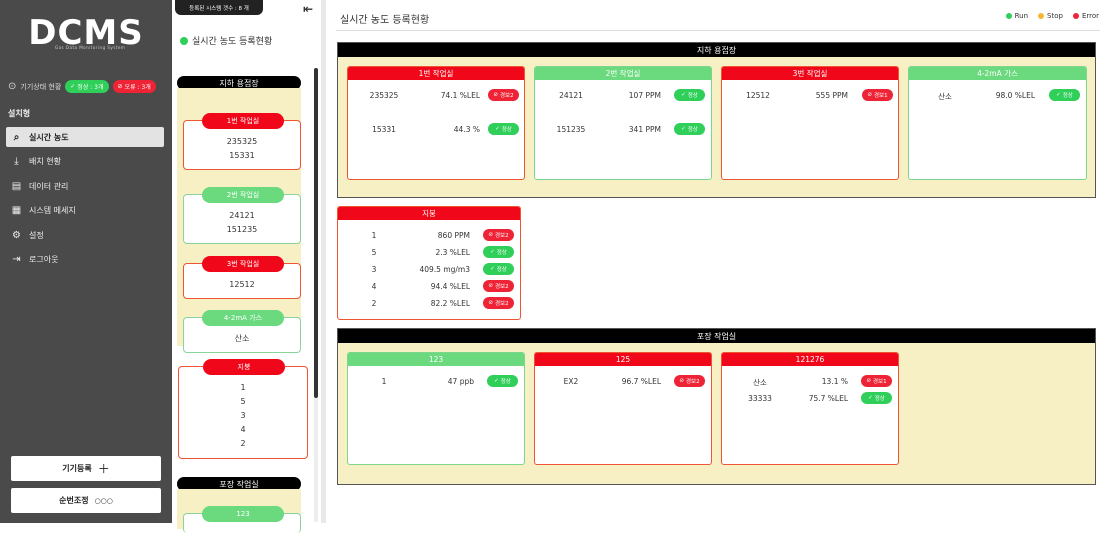 Image resolution: width=1107 pixels, height=533 pixels. What do you see at coordinates (103, 469) in the screenshot?
I see `plus-icon: ＋` at bounding box center [103, 469].